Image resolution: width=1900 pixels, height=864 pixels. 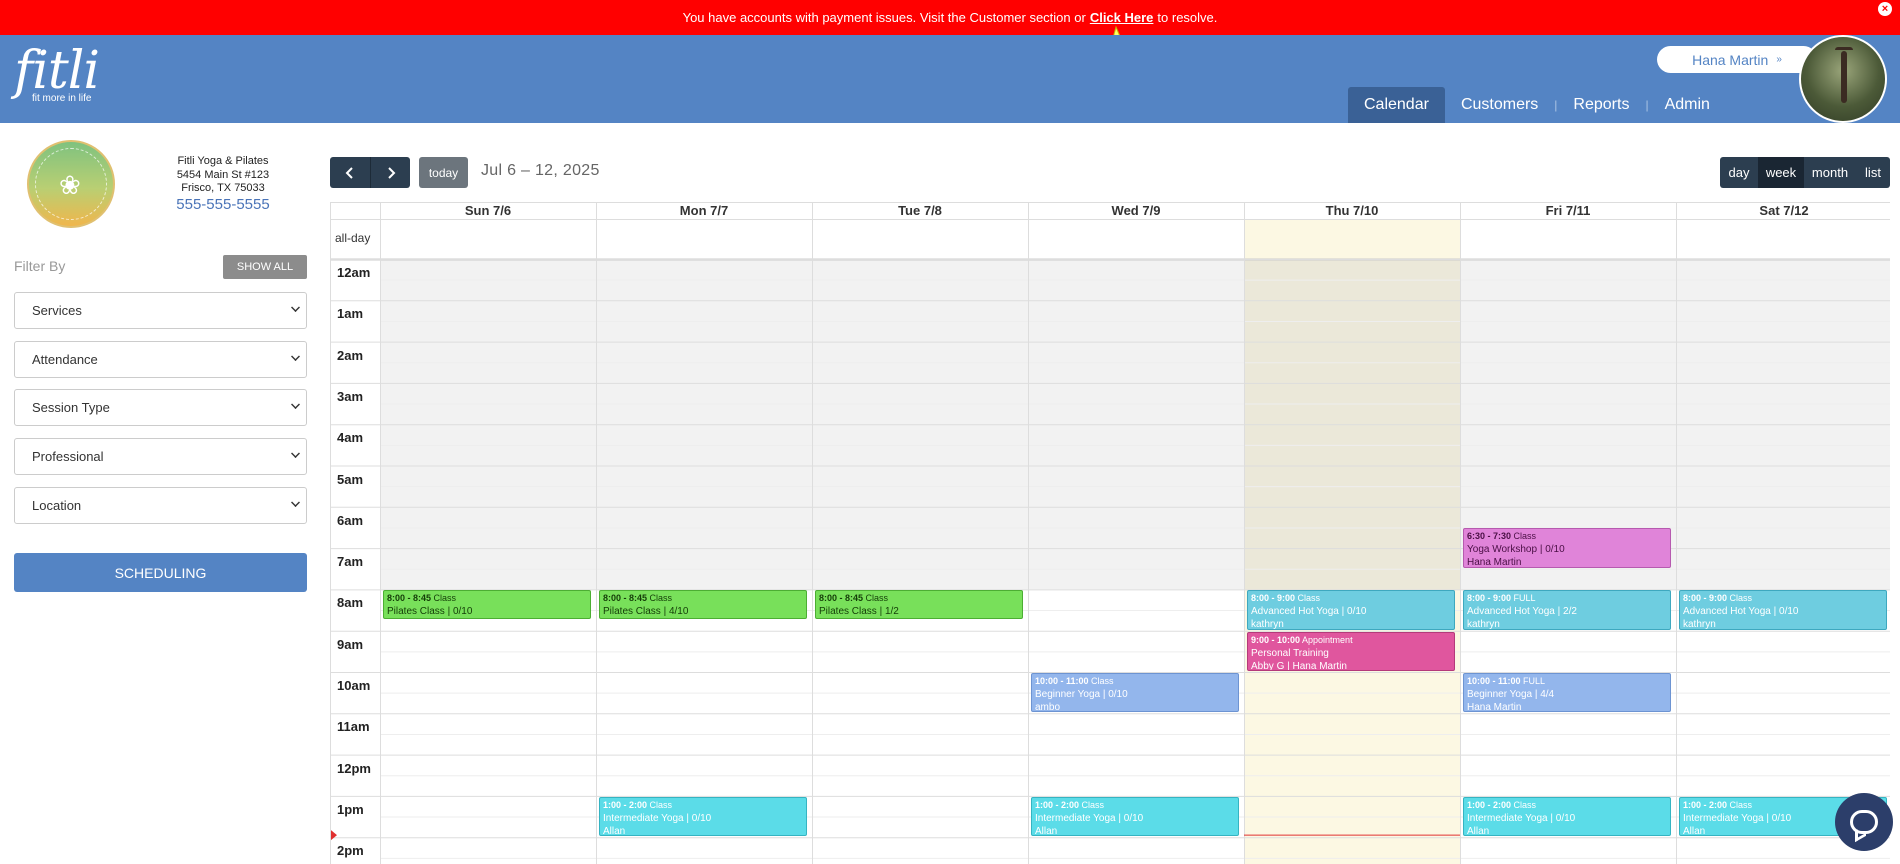 What do you see at coordinates (1352, 239) in the screenshot?
I see `today-allday-highlight` at bounding box center [1352, 239].